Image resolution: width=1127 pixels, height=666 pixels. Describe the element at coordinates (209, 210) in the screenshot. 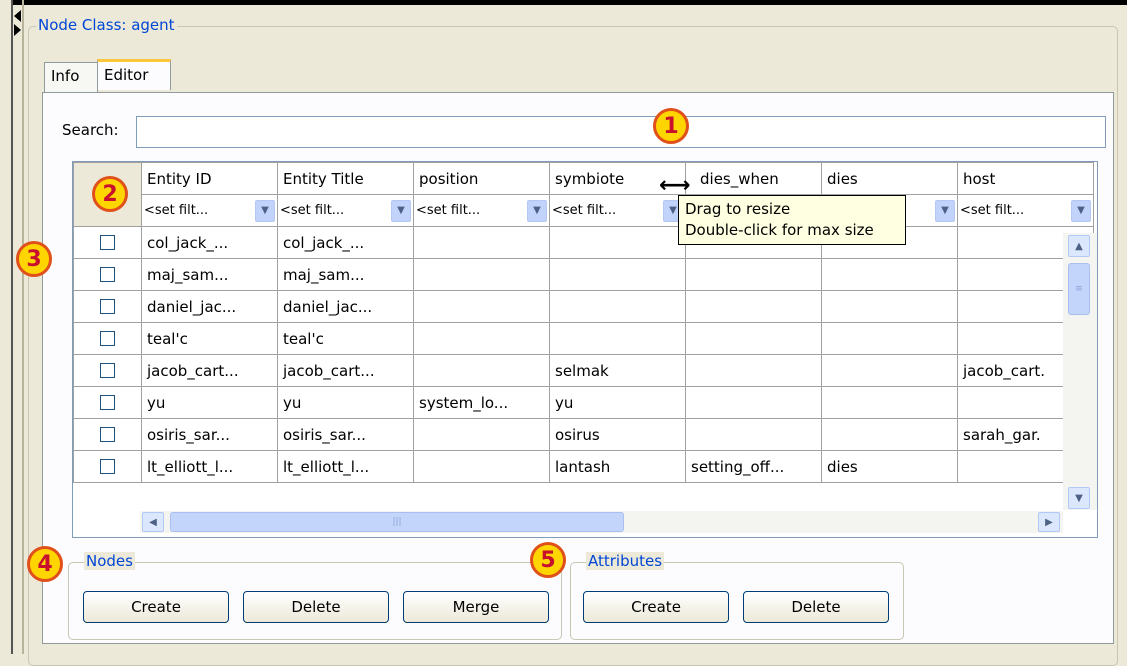

I see `filter-entity-id: <set filt... ▼` at that location.